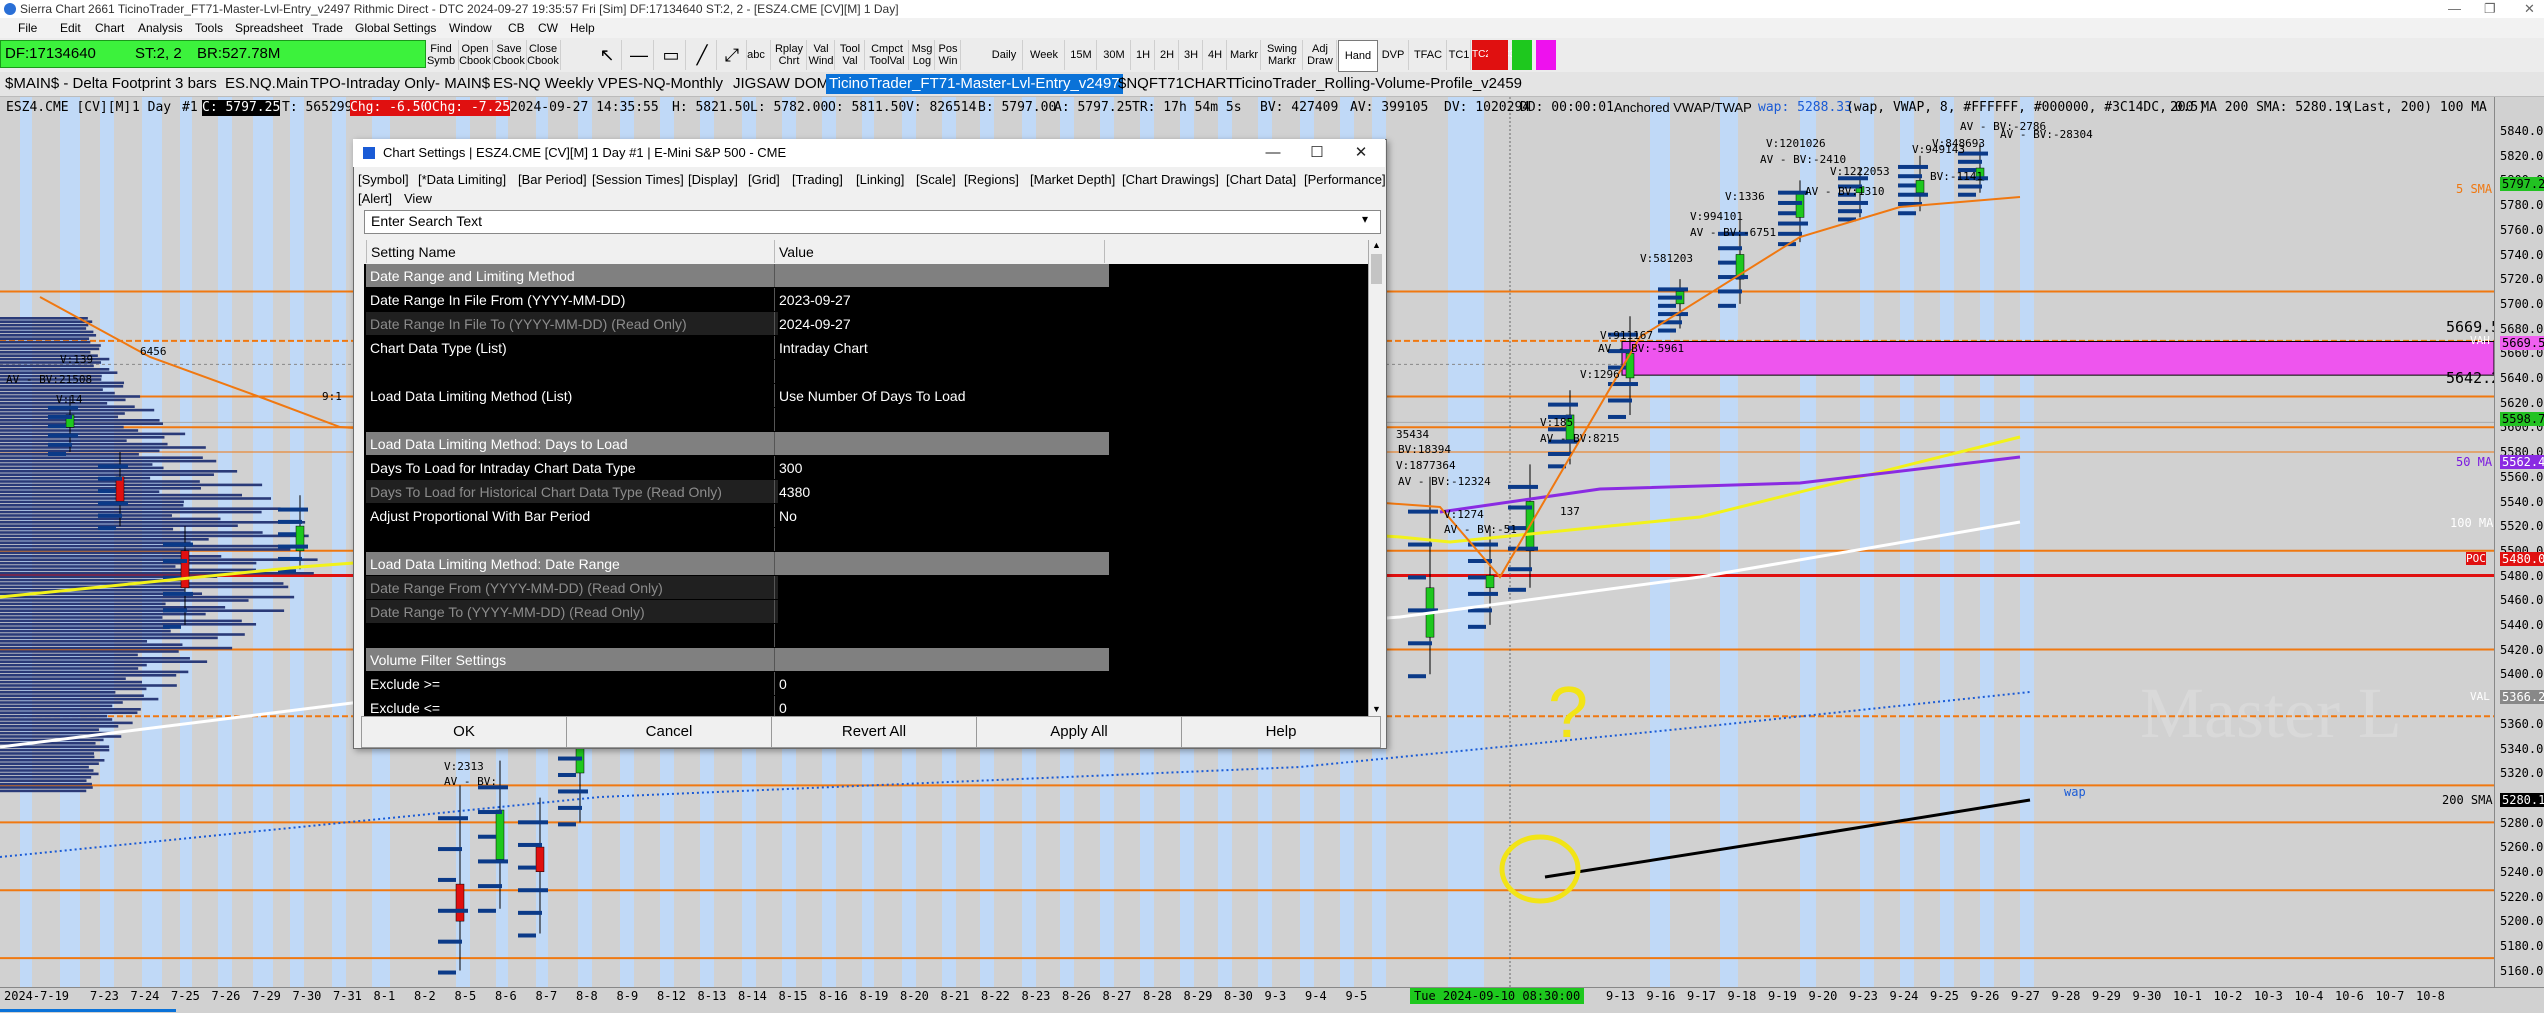 This screenshot has height=1013, width=2544. What do you see at coordinates (948, 55) in the screenshot?
I see `toolbar-button-pos-win: Pos Win` at bounding box center [948, 55].